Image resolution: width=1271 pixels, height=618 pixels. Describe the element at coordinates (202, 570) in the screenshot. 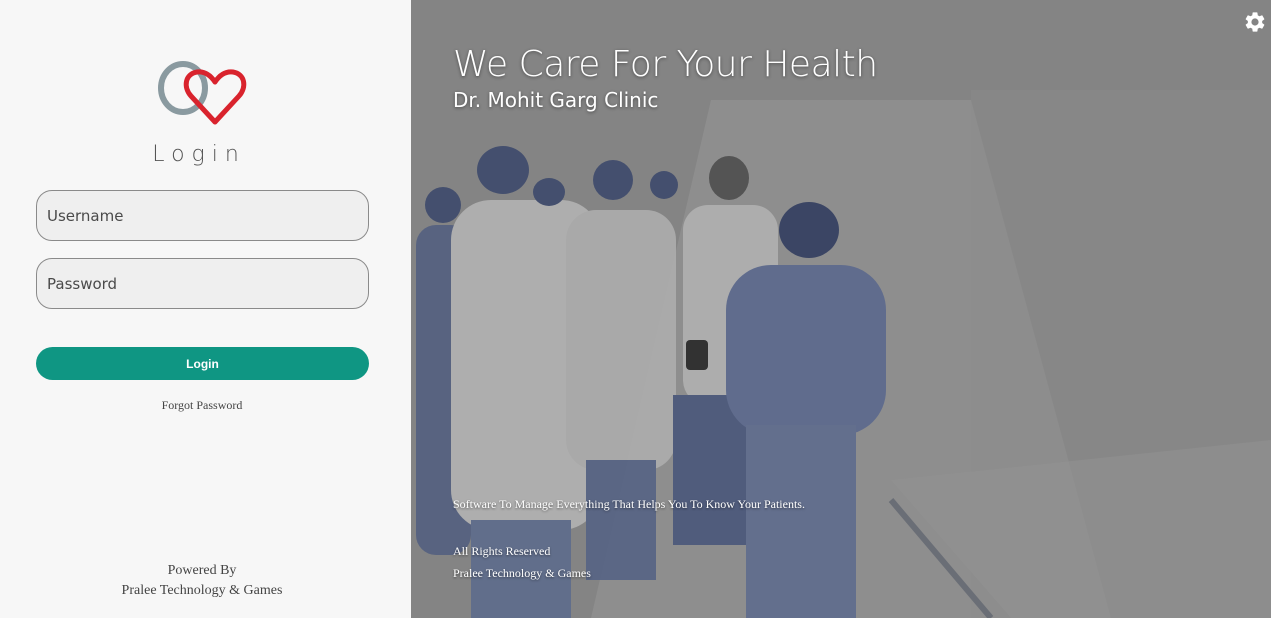

I see `powered-by-label: Powered By` at that location.